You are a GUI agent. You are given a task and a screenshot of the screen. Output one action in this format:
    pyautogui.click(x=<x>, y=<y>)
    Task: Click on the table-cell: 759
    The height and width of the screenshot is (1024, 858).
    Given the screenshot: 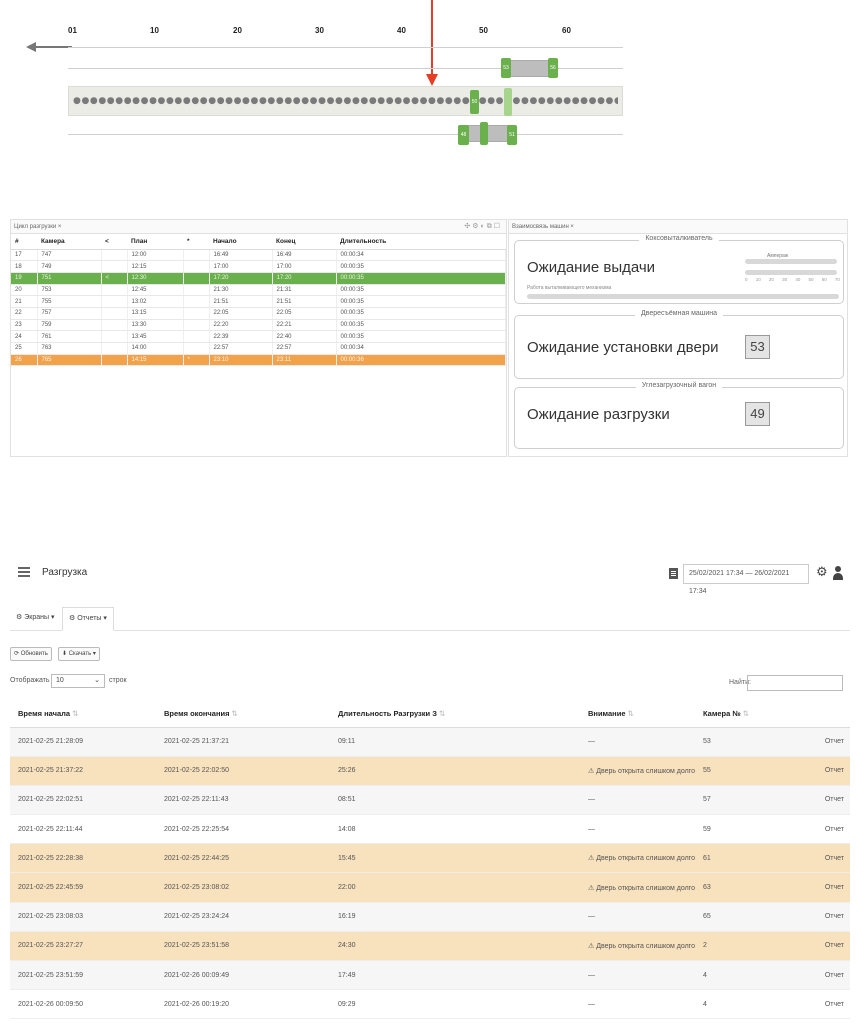 What is the action you would take?
    pyautogui.click(x=69, y=325)
    